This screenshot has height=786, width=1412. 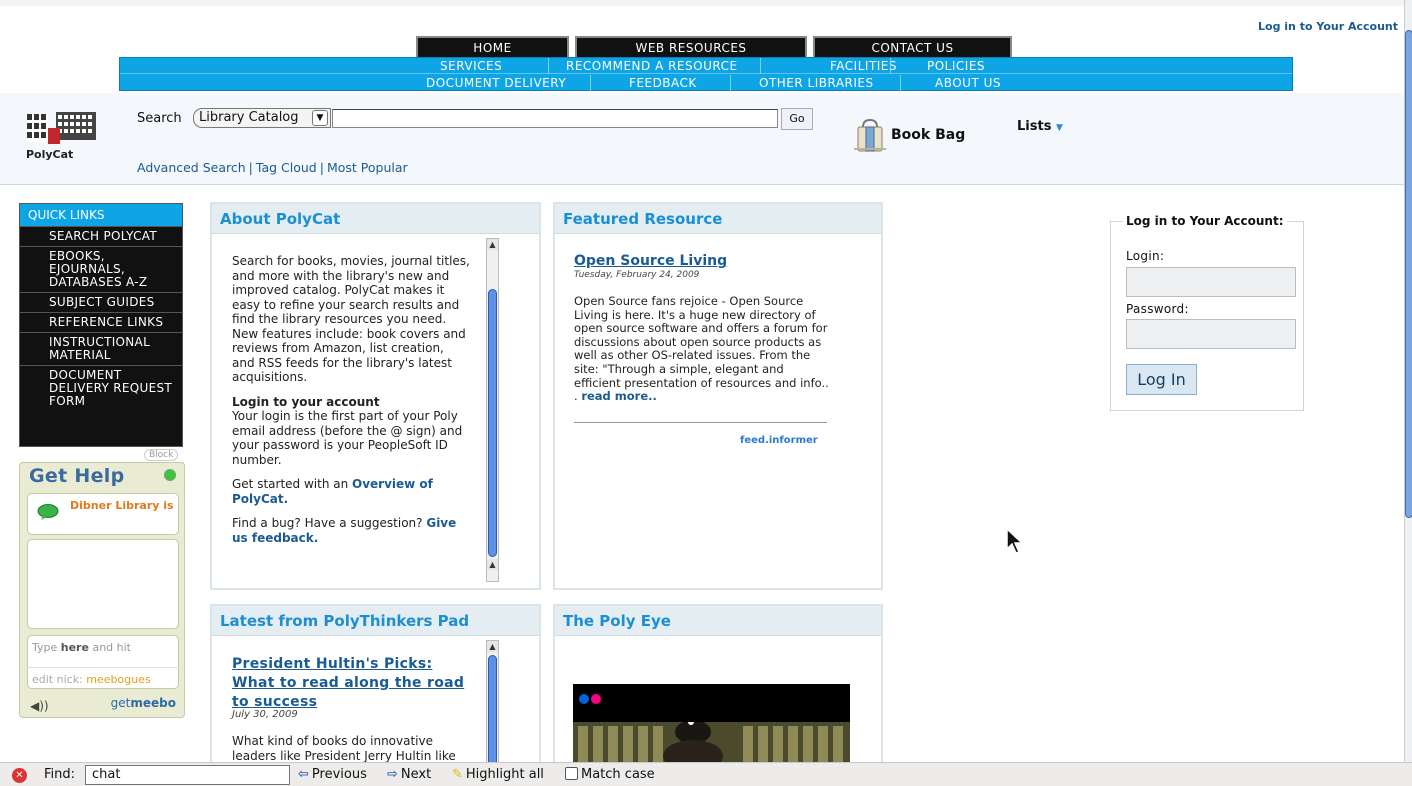 I want to click on edit-nick: edit nick: meebogues, so click(x=91, y=679).